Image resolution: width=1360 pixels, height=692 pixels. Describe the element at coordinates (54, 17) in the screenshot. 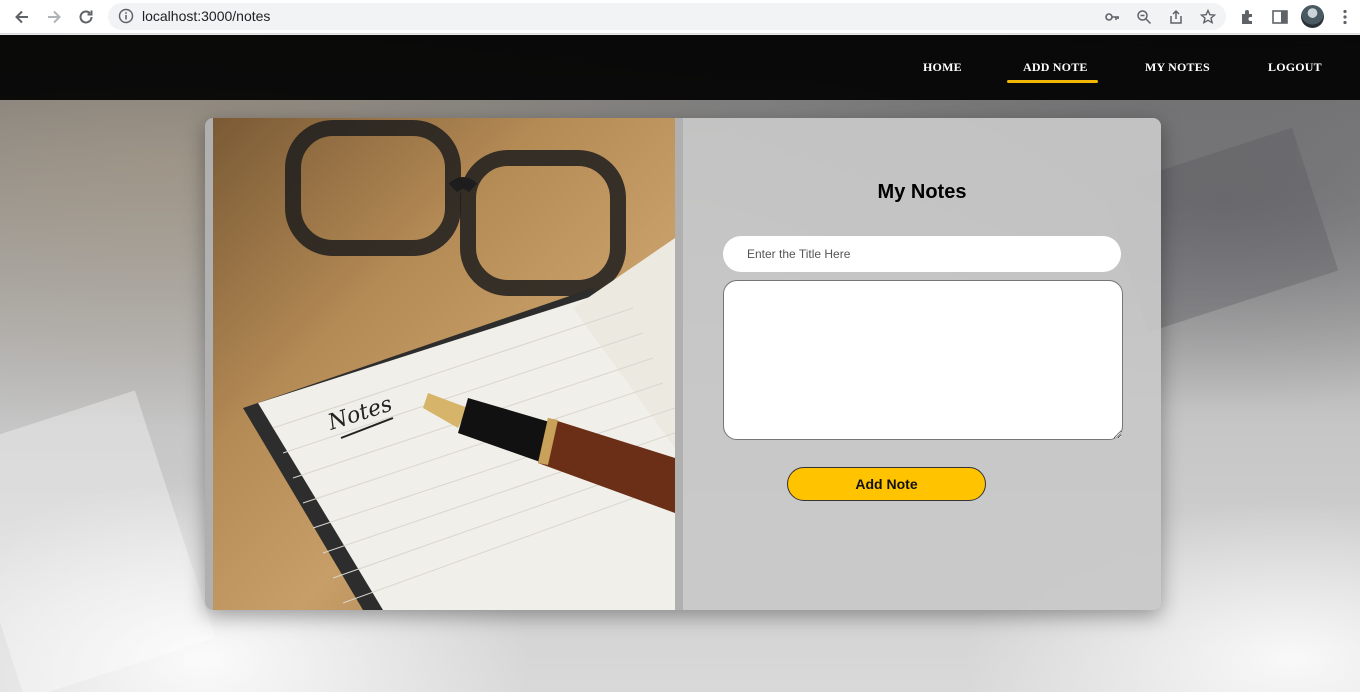

I see `forward-icon` at that location.